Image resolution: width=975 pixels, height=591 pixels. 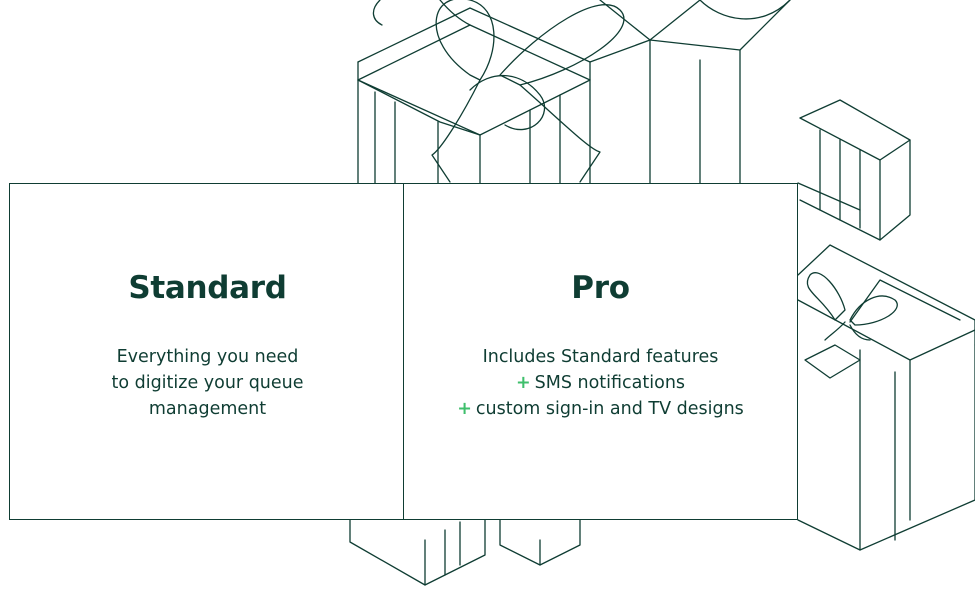 I want to click on plan-title-standard: Standard, so click(x=207, y=288).